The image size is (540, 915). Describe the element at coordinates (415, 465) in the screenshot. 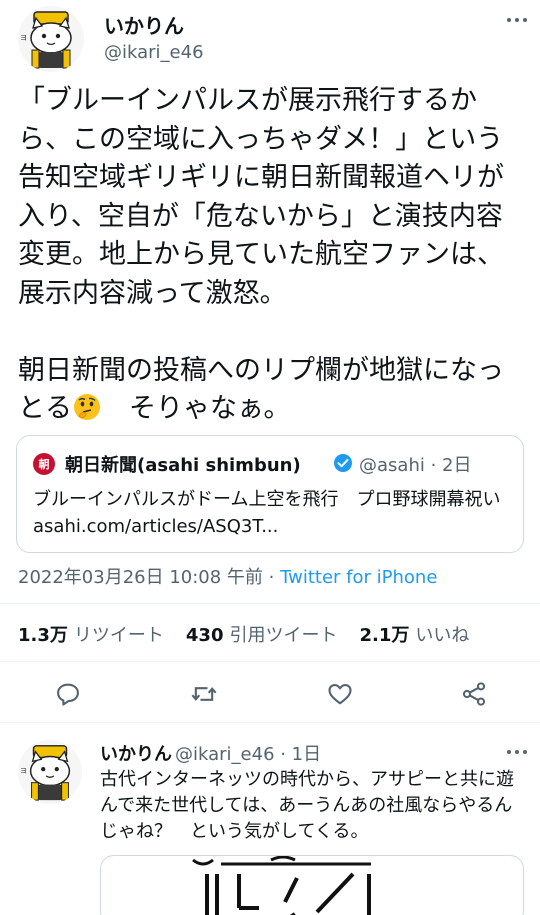

I see `quoted-meta: @asahi · 2日` at that location.